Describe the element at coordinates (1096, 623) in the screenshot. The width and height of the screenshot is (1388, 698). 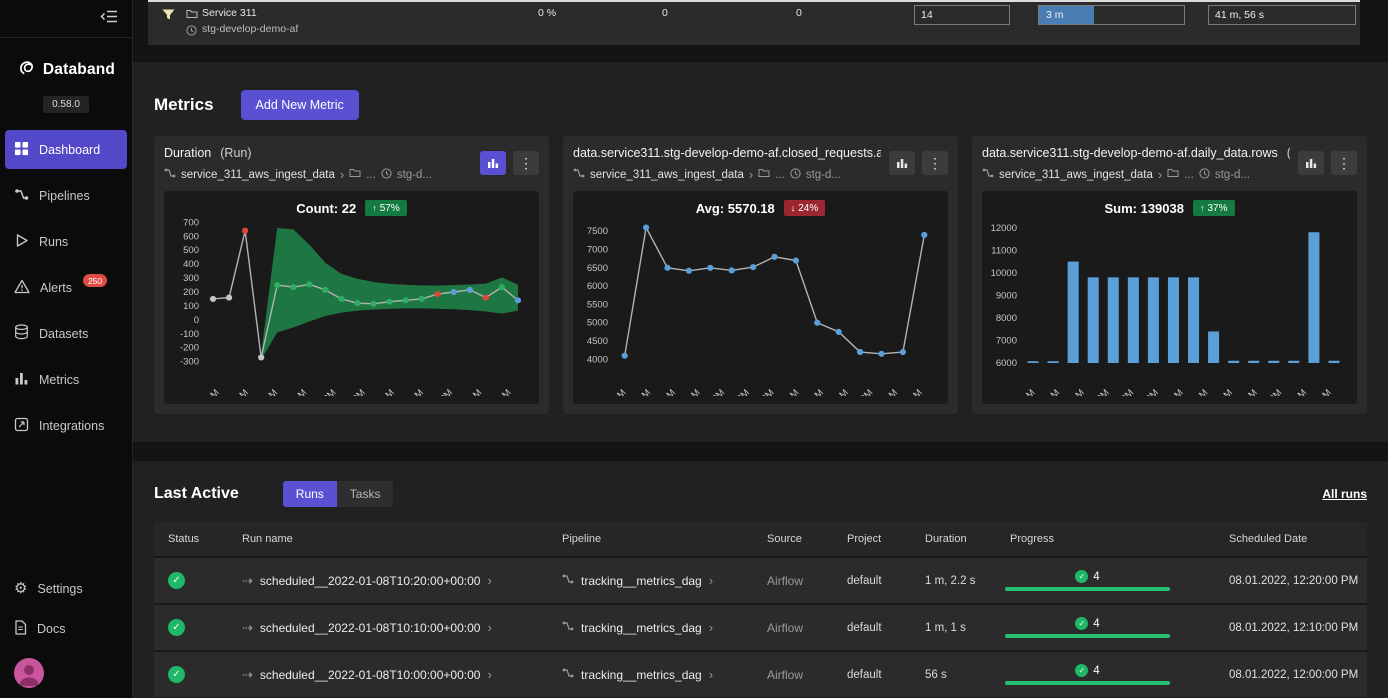
I see `progress-count: 4` at that location.